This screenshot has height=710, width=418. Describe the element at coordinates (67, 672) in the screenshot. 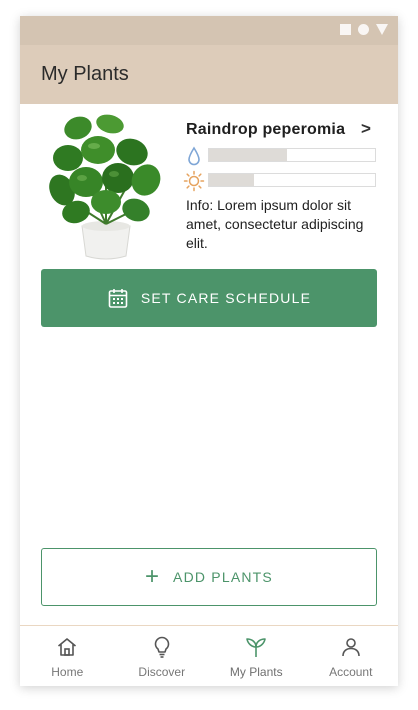

I see `nav-label-home: Home` at that location.